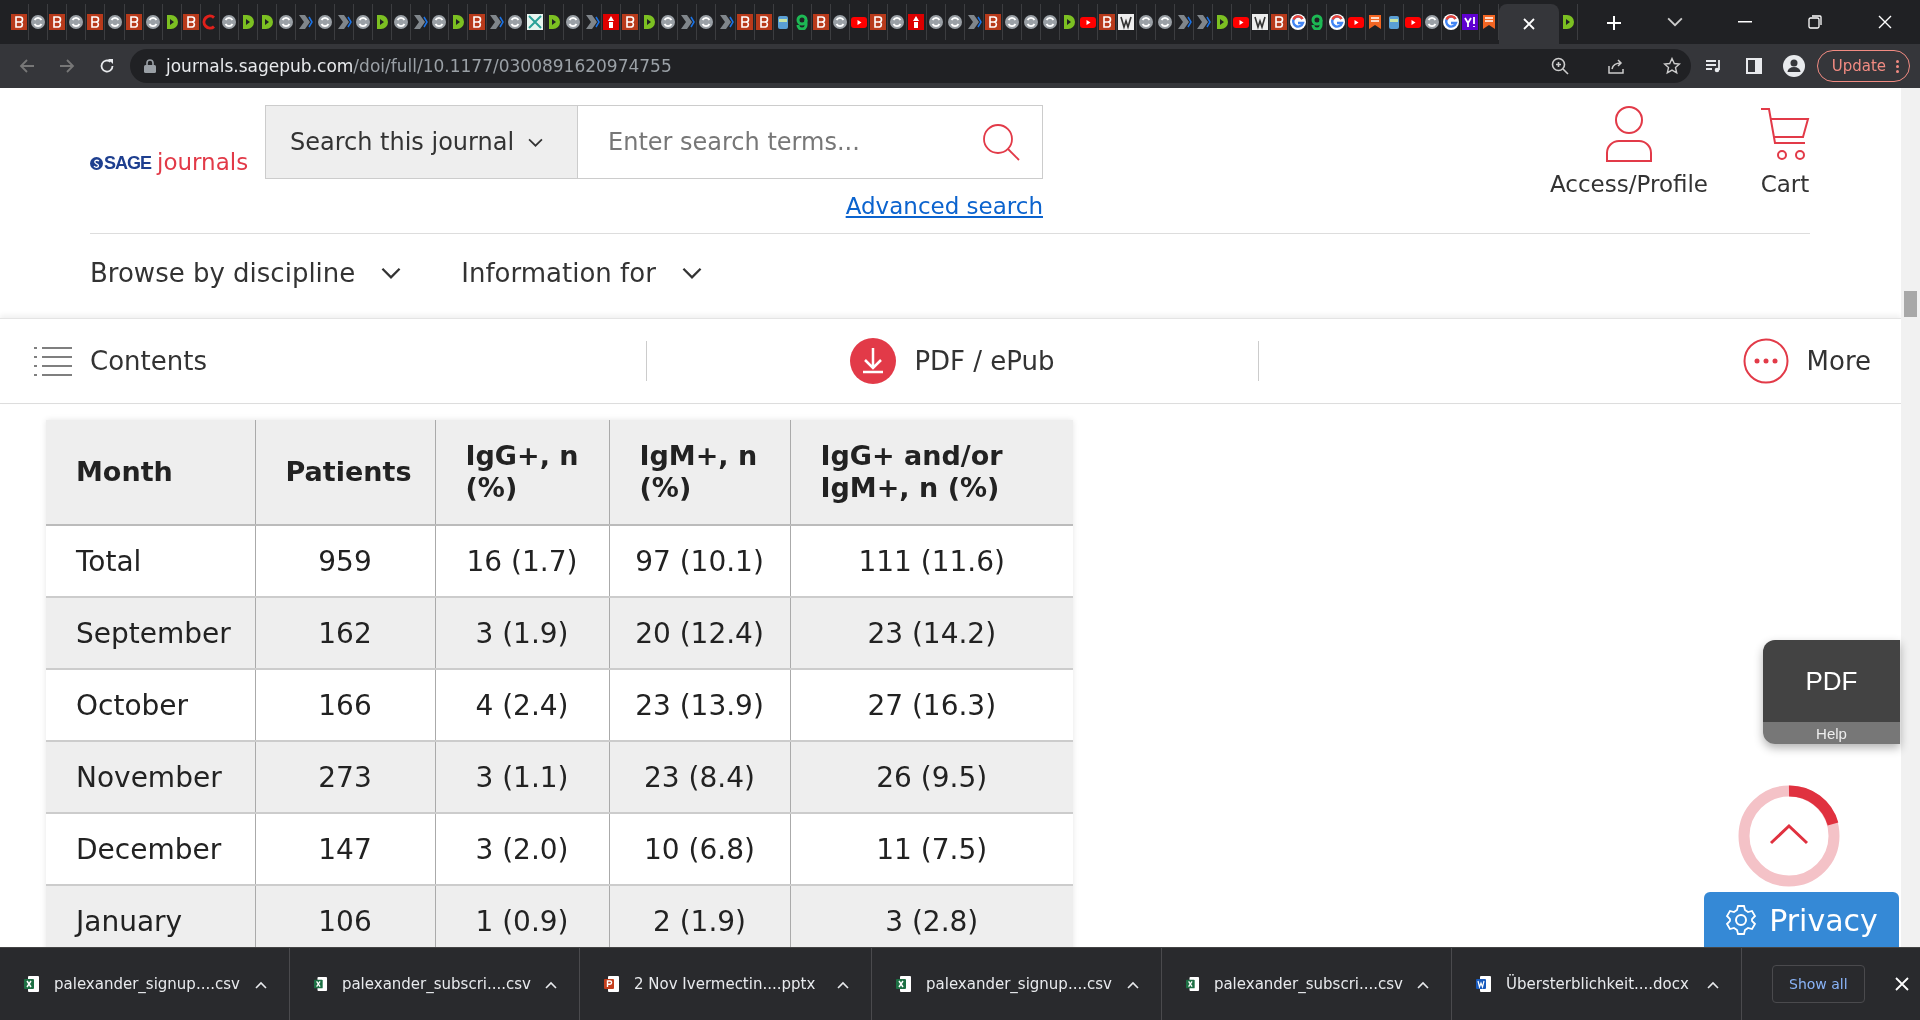 This screenshot has width=1920, height=1020. I want to click on access-profile-link: Access/Profile, so click(1629, 151).